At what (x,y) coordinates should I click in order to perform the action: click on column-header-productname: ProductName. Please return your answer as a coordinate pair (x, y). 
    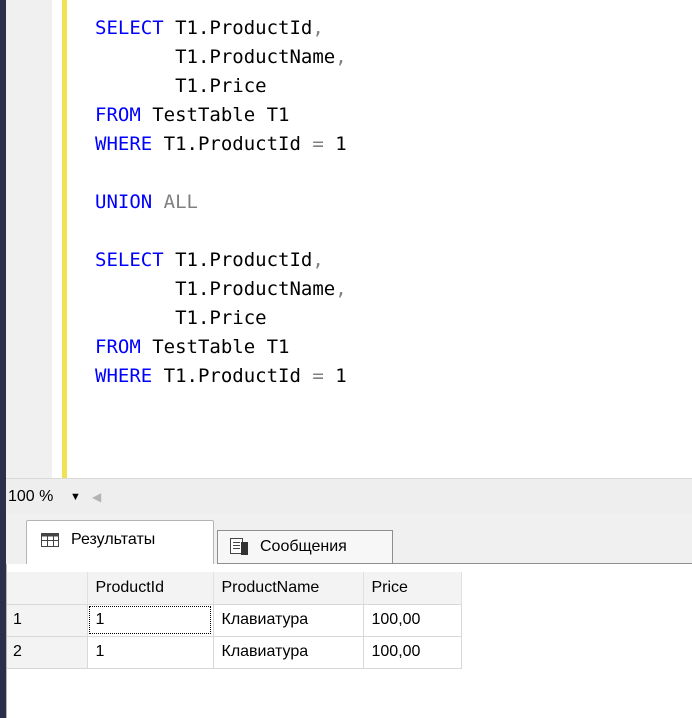
    Looking at the image, I should click on (288, 588).